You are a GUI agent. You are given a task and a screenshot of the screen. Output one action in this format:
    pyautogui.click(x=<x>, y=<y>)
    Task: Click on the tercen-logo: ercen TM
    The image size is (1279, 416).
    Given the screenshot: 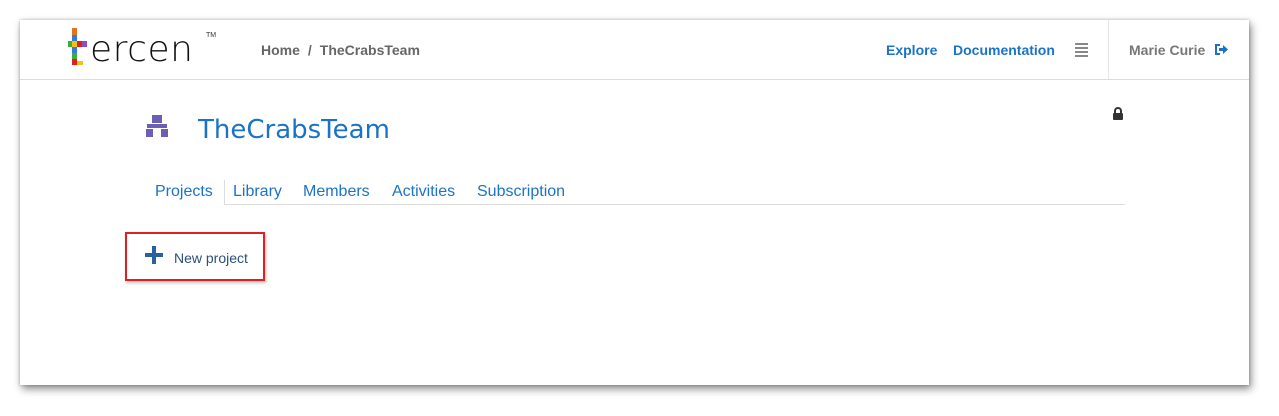 What is the action you would take?
    pyautogui.click(x=143, y=50)
    